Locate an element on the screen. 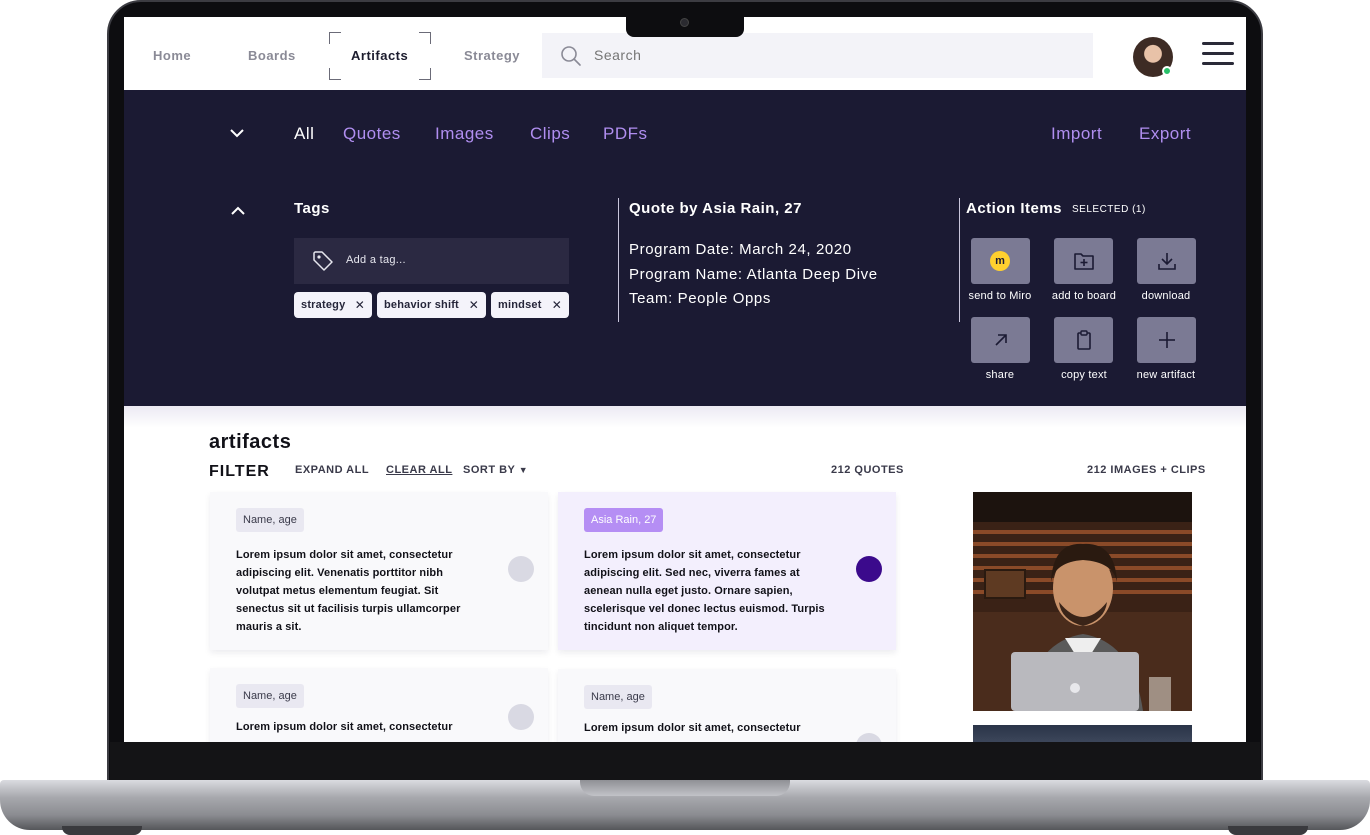 This screenshot has height=835, width=1370. tab-images: Images is located at coordinates (464, 134).